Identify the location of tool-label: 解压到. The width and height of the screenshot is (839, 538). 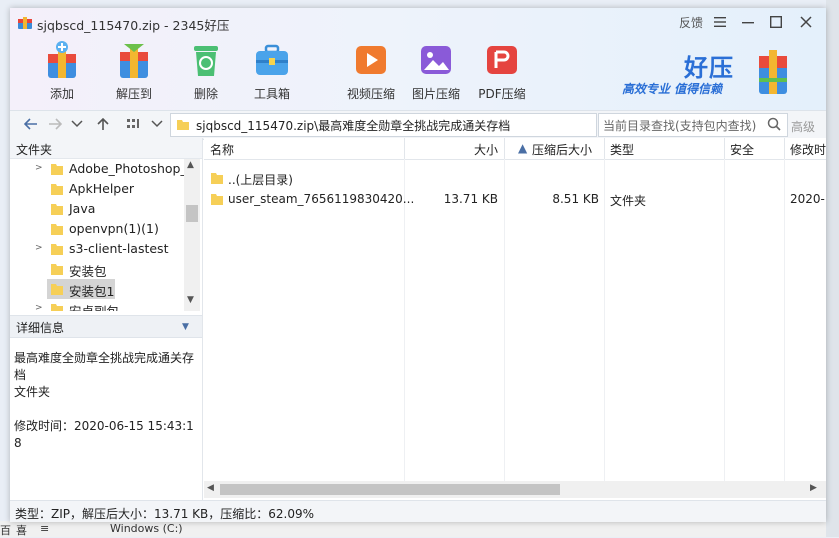
(133, 94).